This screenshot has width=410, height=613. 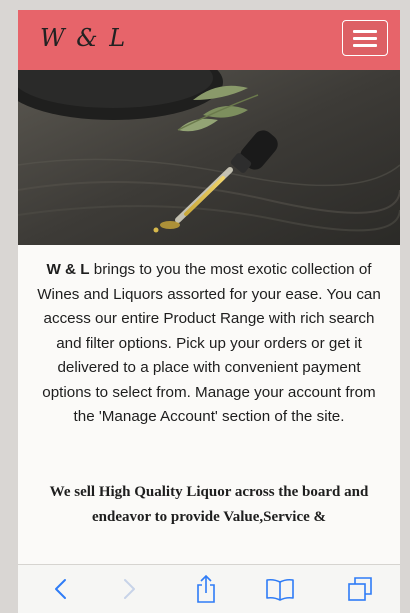 I want to click on share-button, so click(x=206, y=589).